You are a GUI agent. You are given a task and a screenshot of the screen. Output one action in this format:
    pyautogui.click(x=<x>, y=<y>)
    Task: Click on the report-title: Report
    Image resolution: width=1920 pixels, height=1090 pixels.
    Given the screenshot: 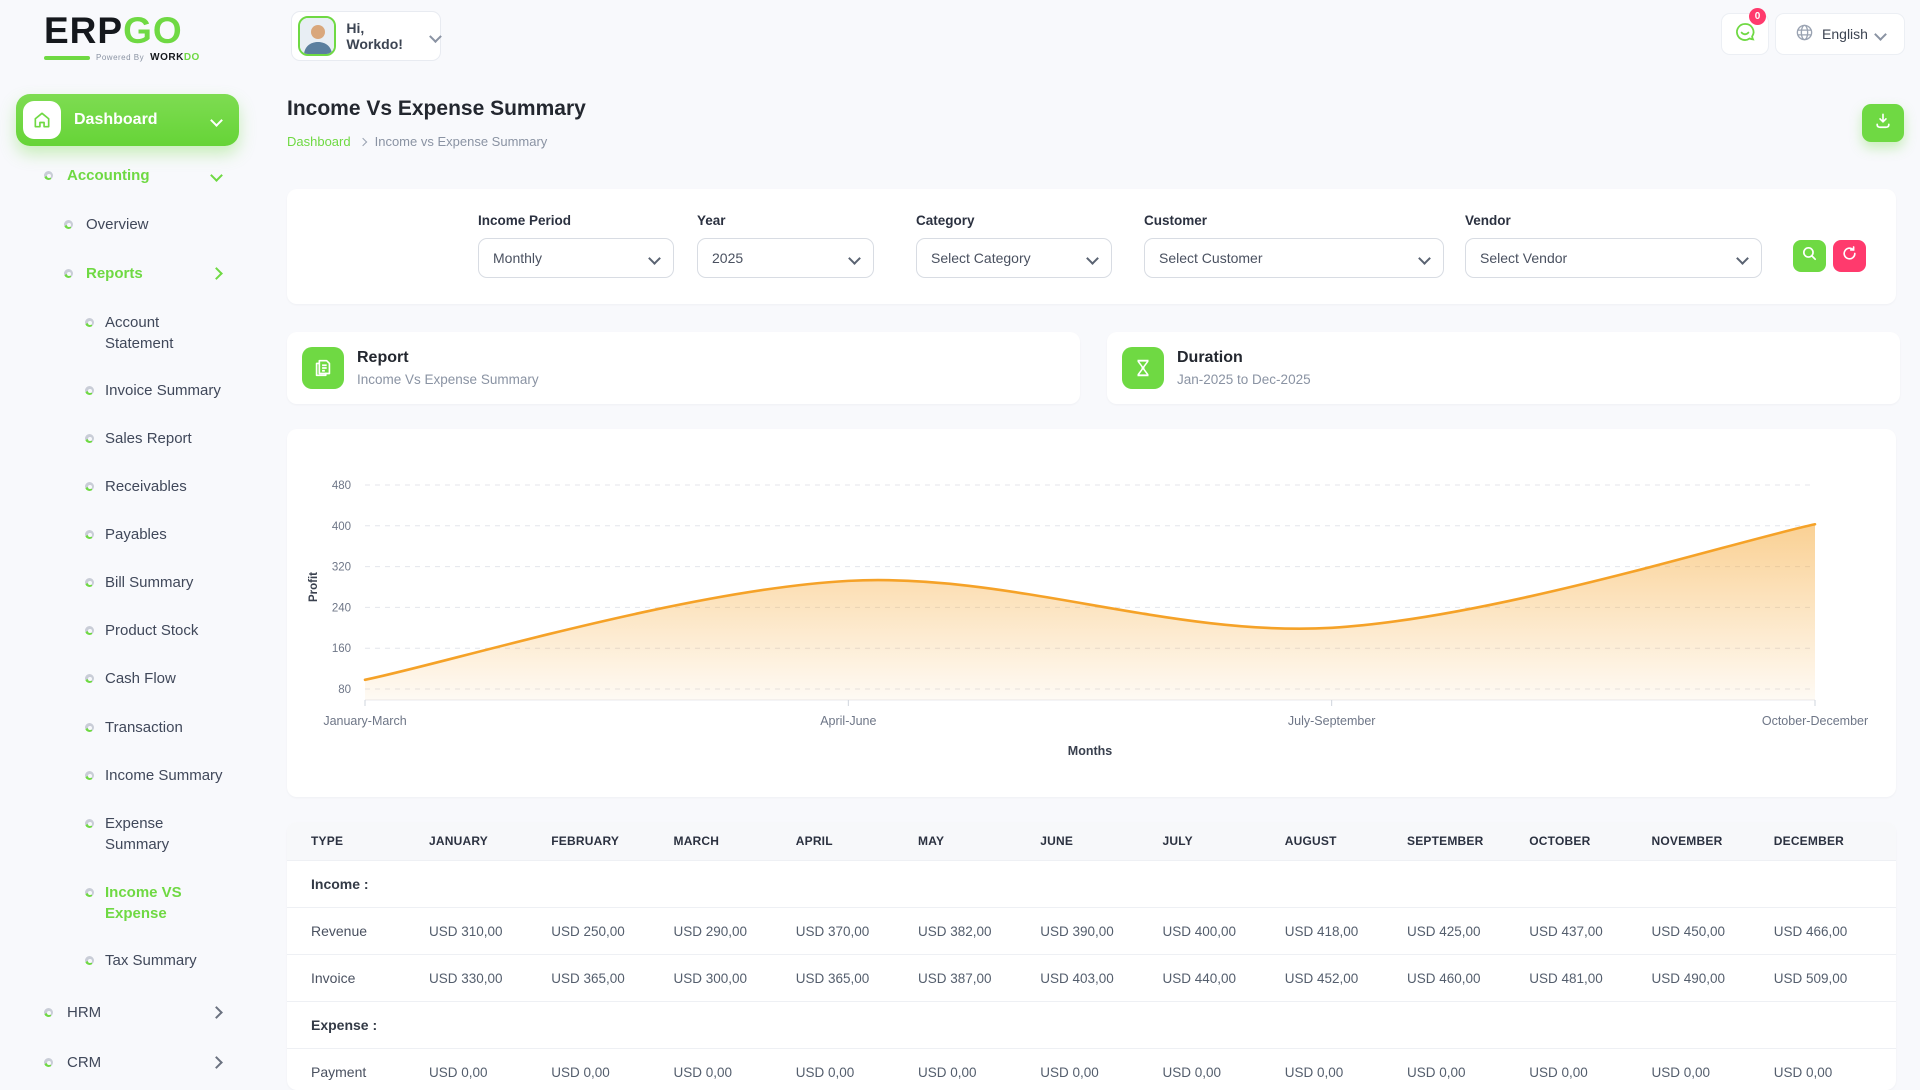 What is the action you would take?
    pyautogui.click(x=448, y=358)
    